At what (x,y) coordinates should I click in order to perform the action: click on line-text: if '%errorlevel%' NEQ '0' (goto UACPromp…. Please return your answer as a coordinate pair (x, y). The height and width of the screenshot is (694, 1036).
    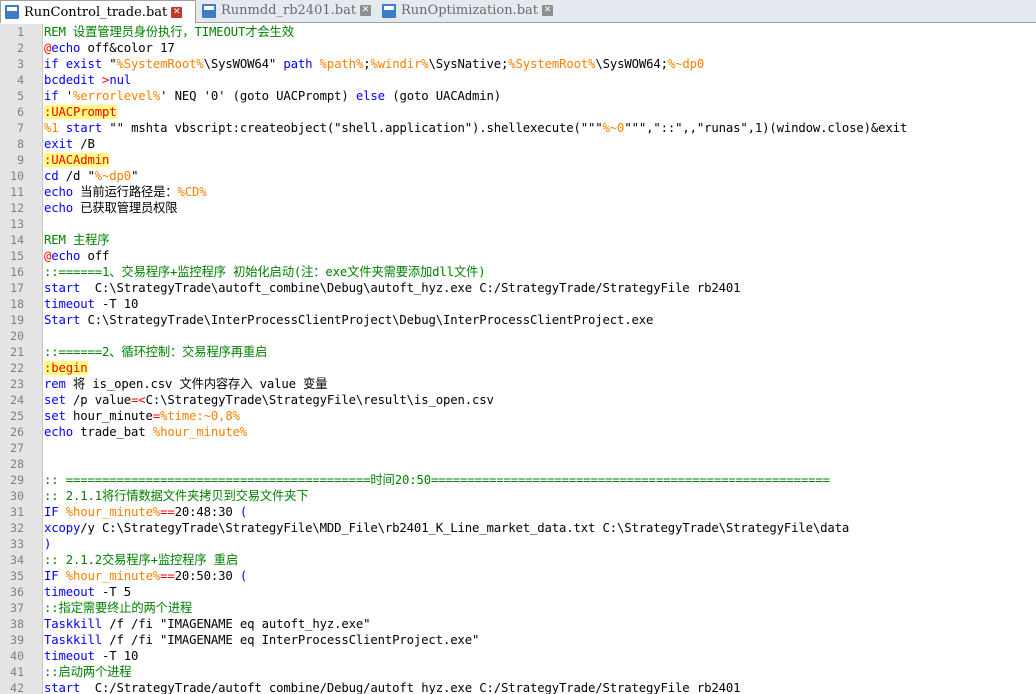
    Looking at the image, I should click on (272, 96).